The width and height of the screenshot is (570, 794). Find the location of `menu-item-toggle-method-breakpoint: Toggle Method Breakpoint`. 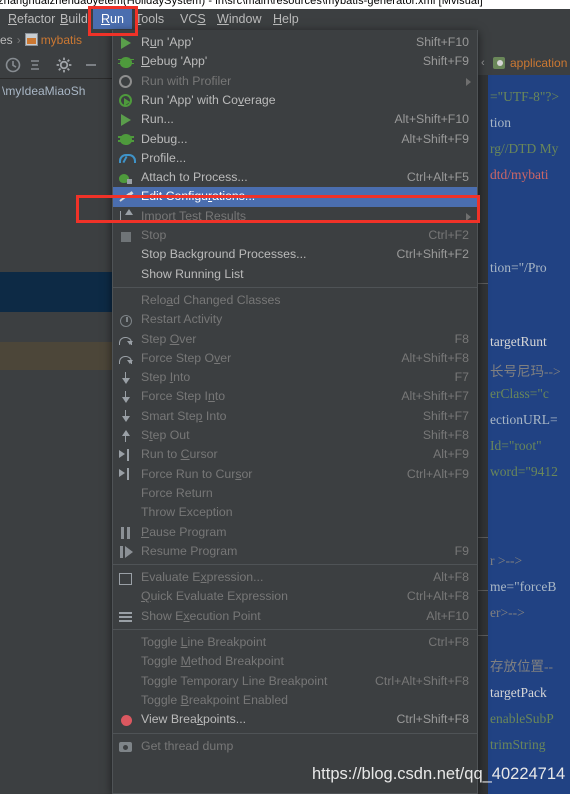

menu-item-toggle-method-breakpoint: Toggle Method Breakpoint is located at coordinates (295, 661).